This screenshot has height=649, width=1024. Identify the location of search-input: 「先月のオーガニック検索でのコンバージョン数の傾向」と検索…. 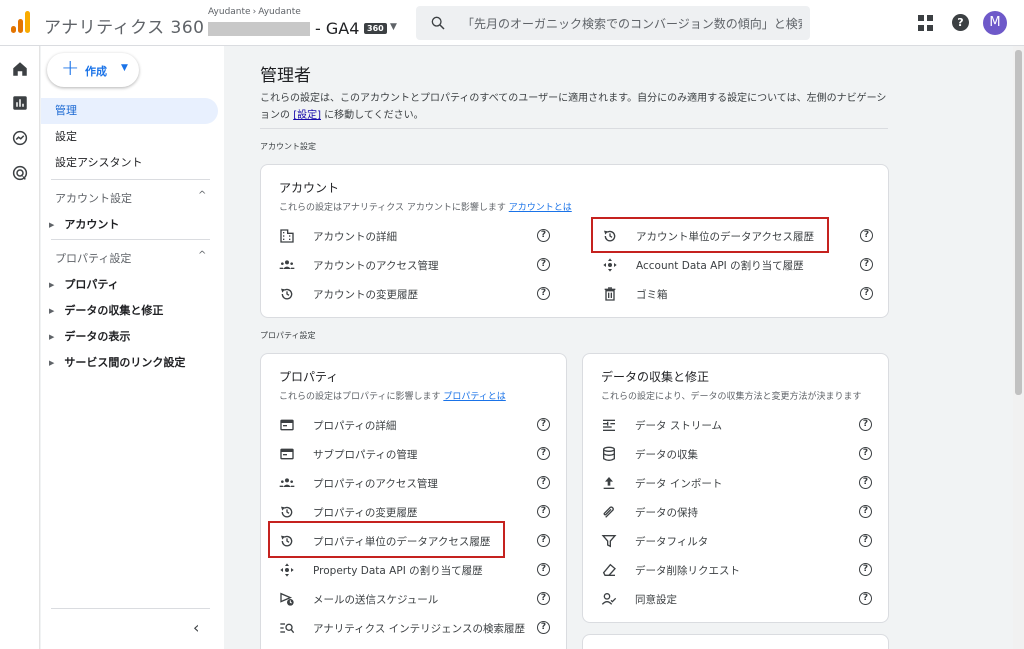
(632, 23).